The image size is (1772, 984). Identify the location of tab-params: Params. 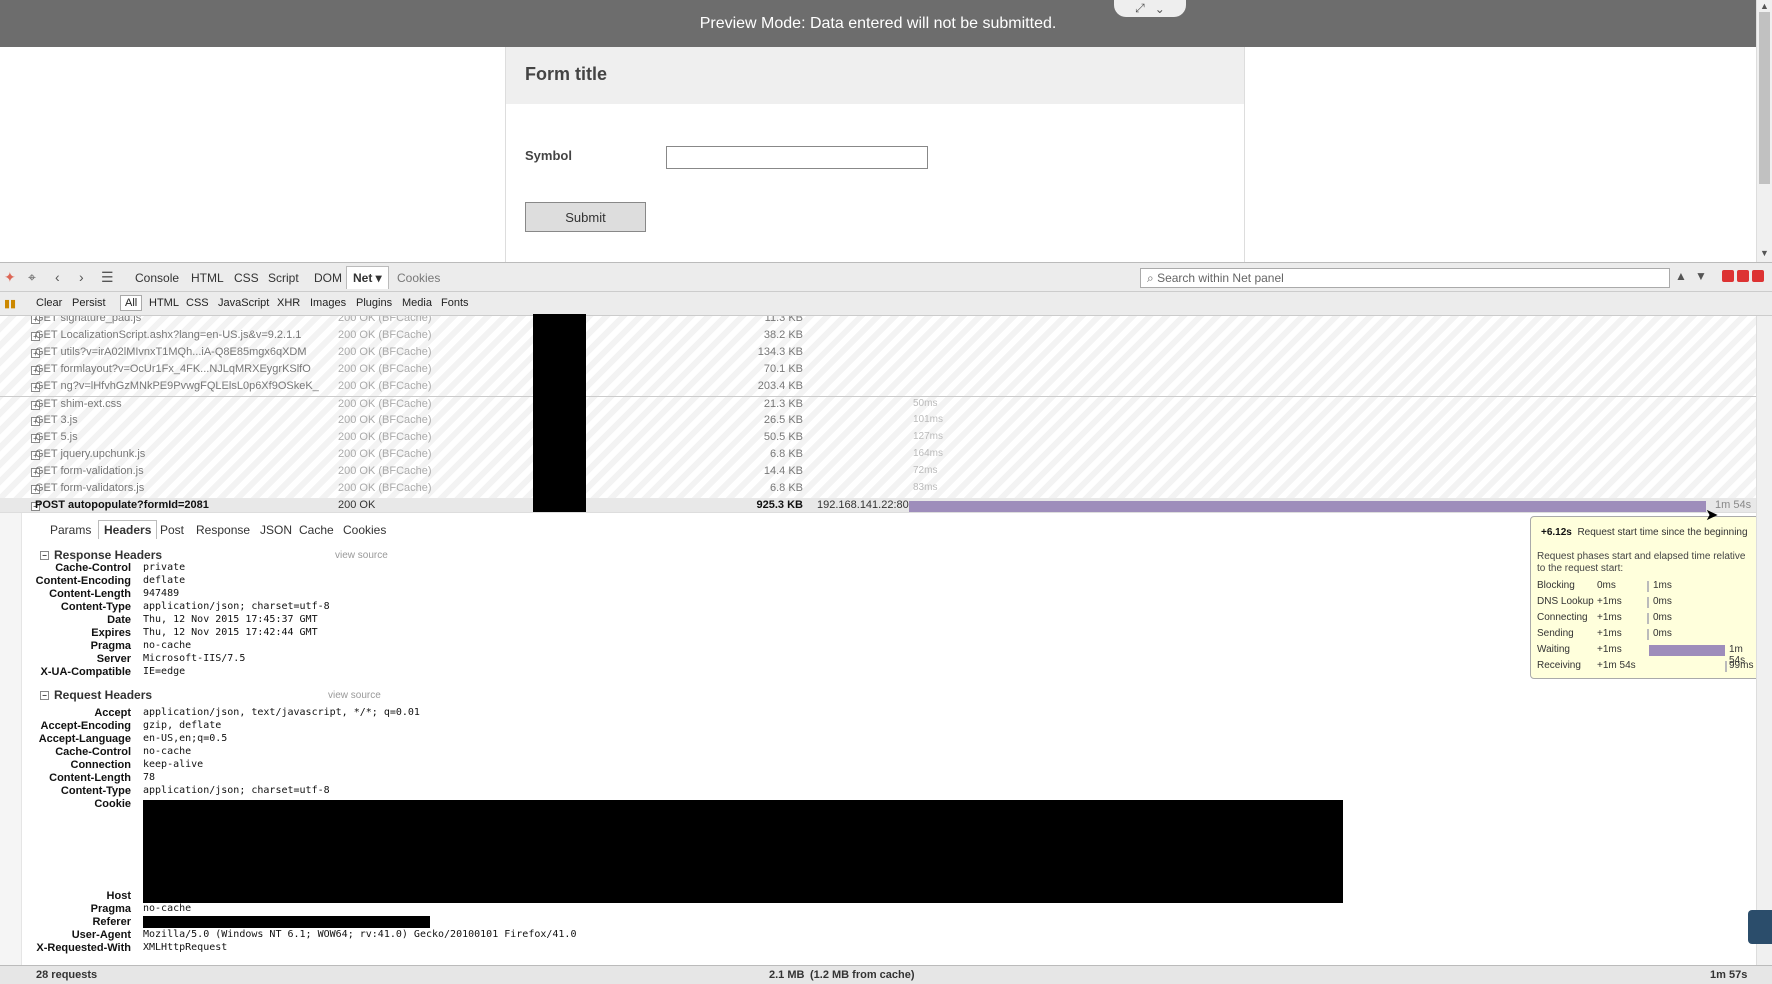
(70, 530).